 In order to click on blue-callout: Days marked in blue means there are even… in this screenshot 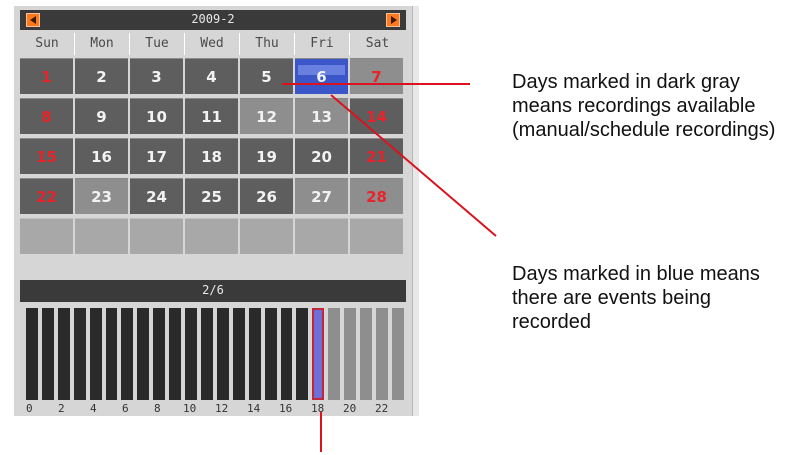, I will do `click(636, 298)`.